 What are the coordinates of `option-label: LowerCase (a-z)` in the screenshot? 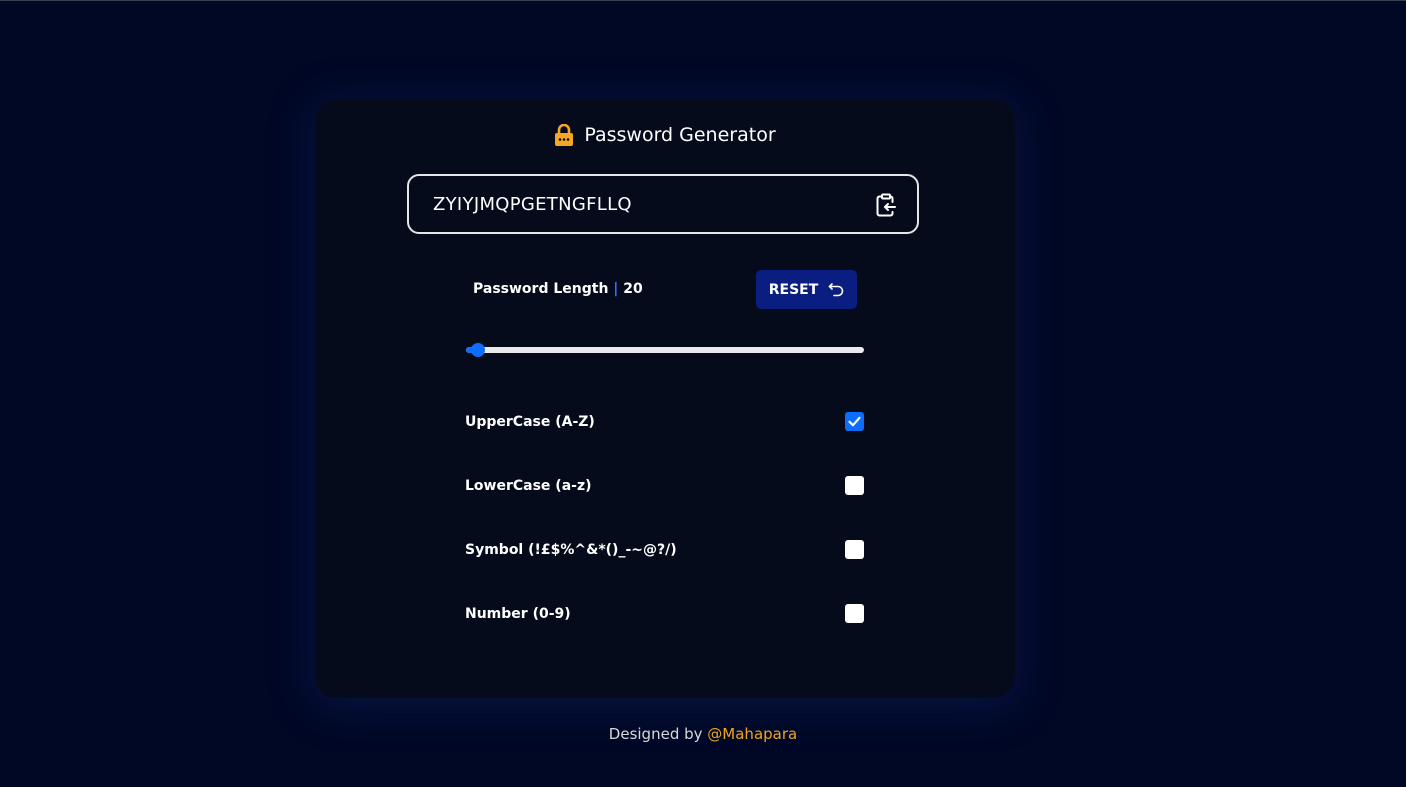 It's located at (528, 486).